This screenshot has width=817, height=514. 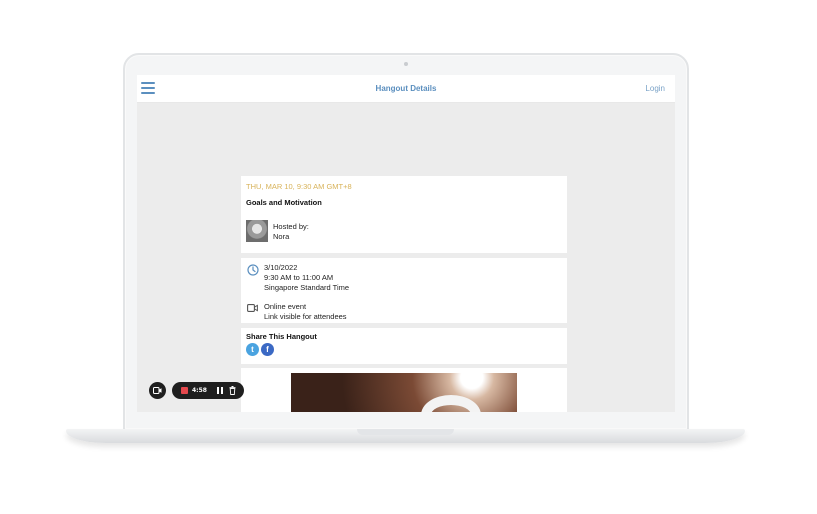 What do you see at coordinates (281, 267) in the screenshot?
I see `event-date: 3/10/2022` at bounding box center [281, 267].